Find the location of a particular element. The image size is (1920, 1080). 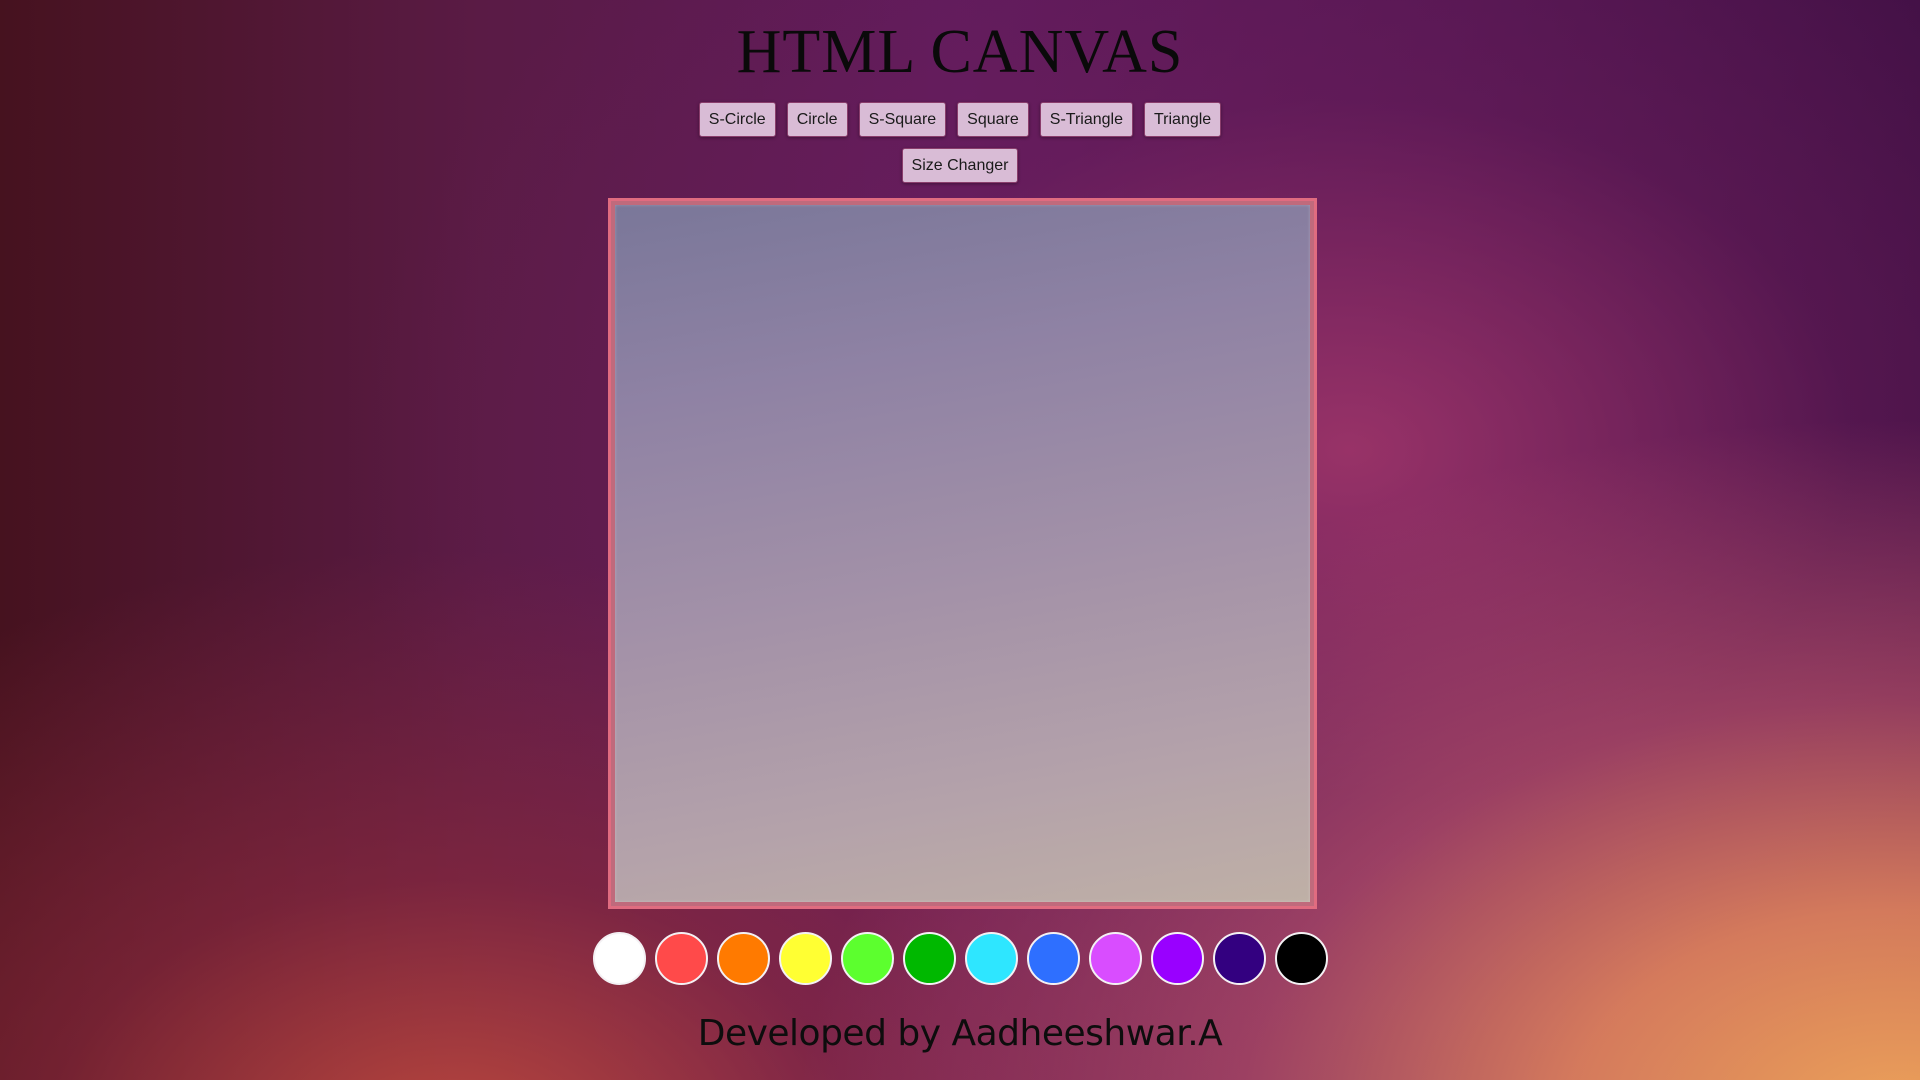

triangle-button: Triangle is located at coordinates (1182, 119).